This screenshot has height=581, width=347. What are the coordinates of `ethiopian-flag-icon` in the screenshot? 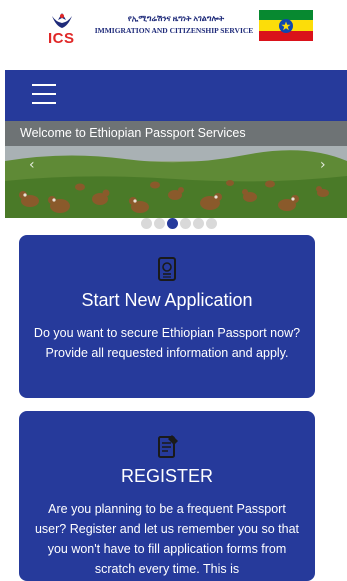 It's located at (286, 25).